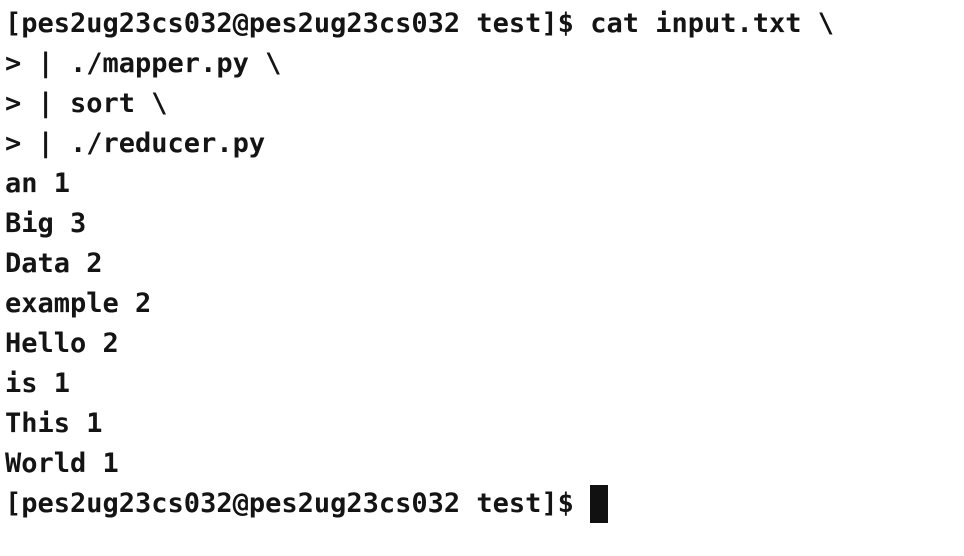  Describe the element at coordinates (484, 304) in the screenshot. I see `output-line: example 2` at that location.